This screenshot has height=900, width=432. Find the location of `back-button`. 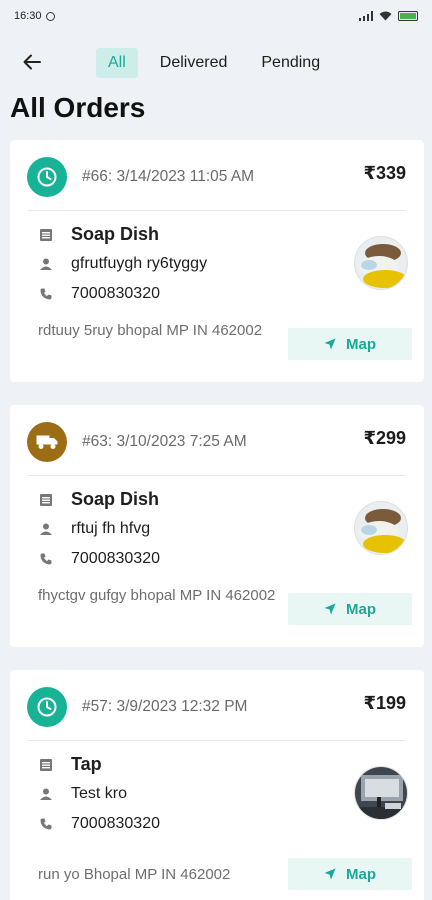

back-button is located at coordinates (32, 62).